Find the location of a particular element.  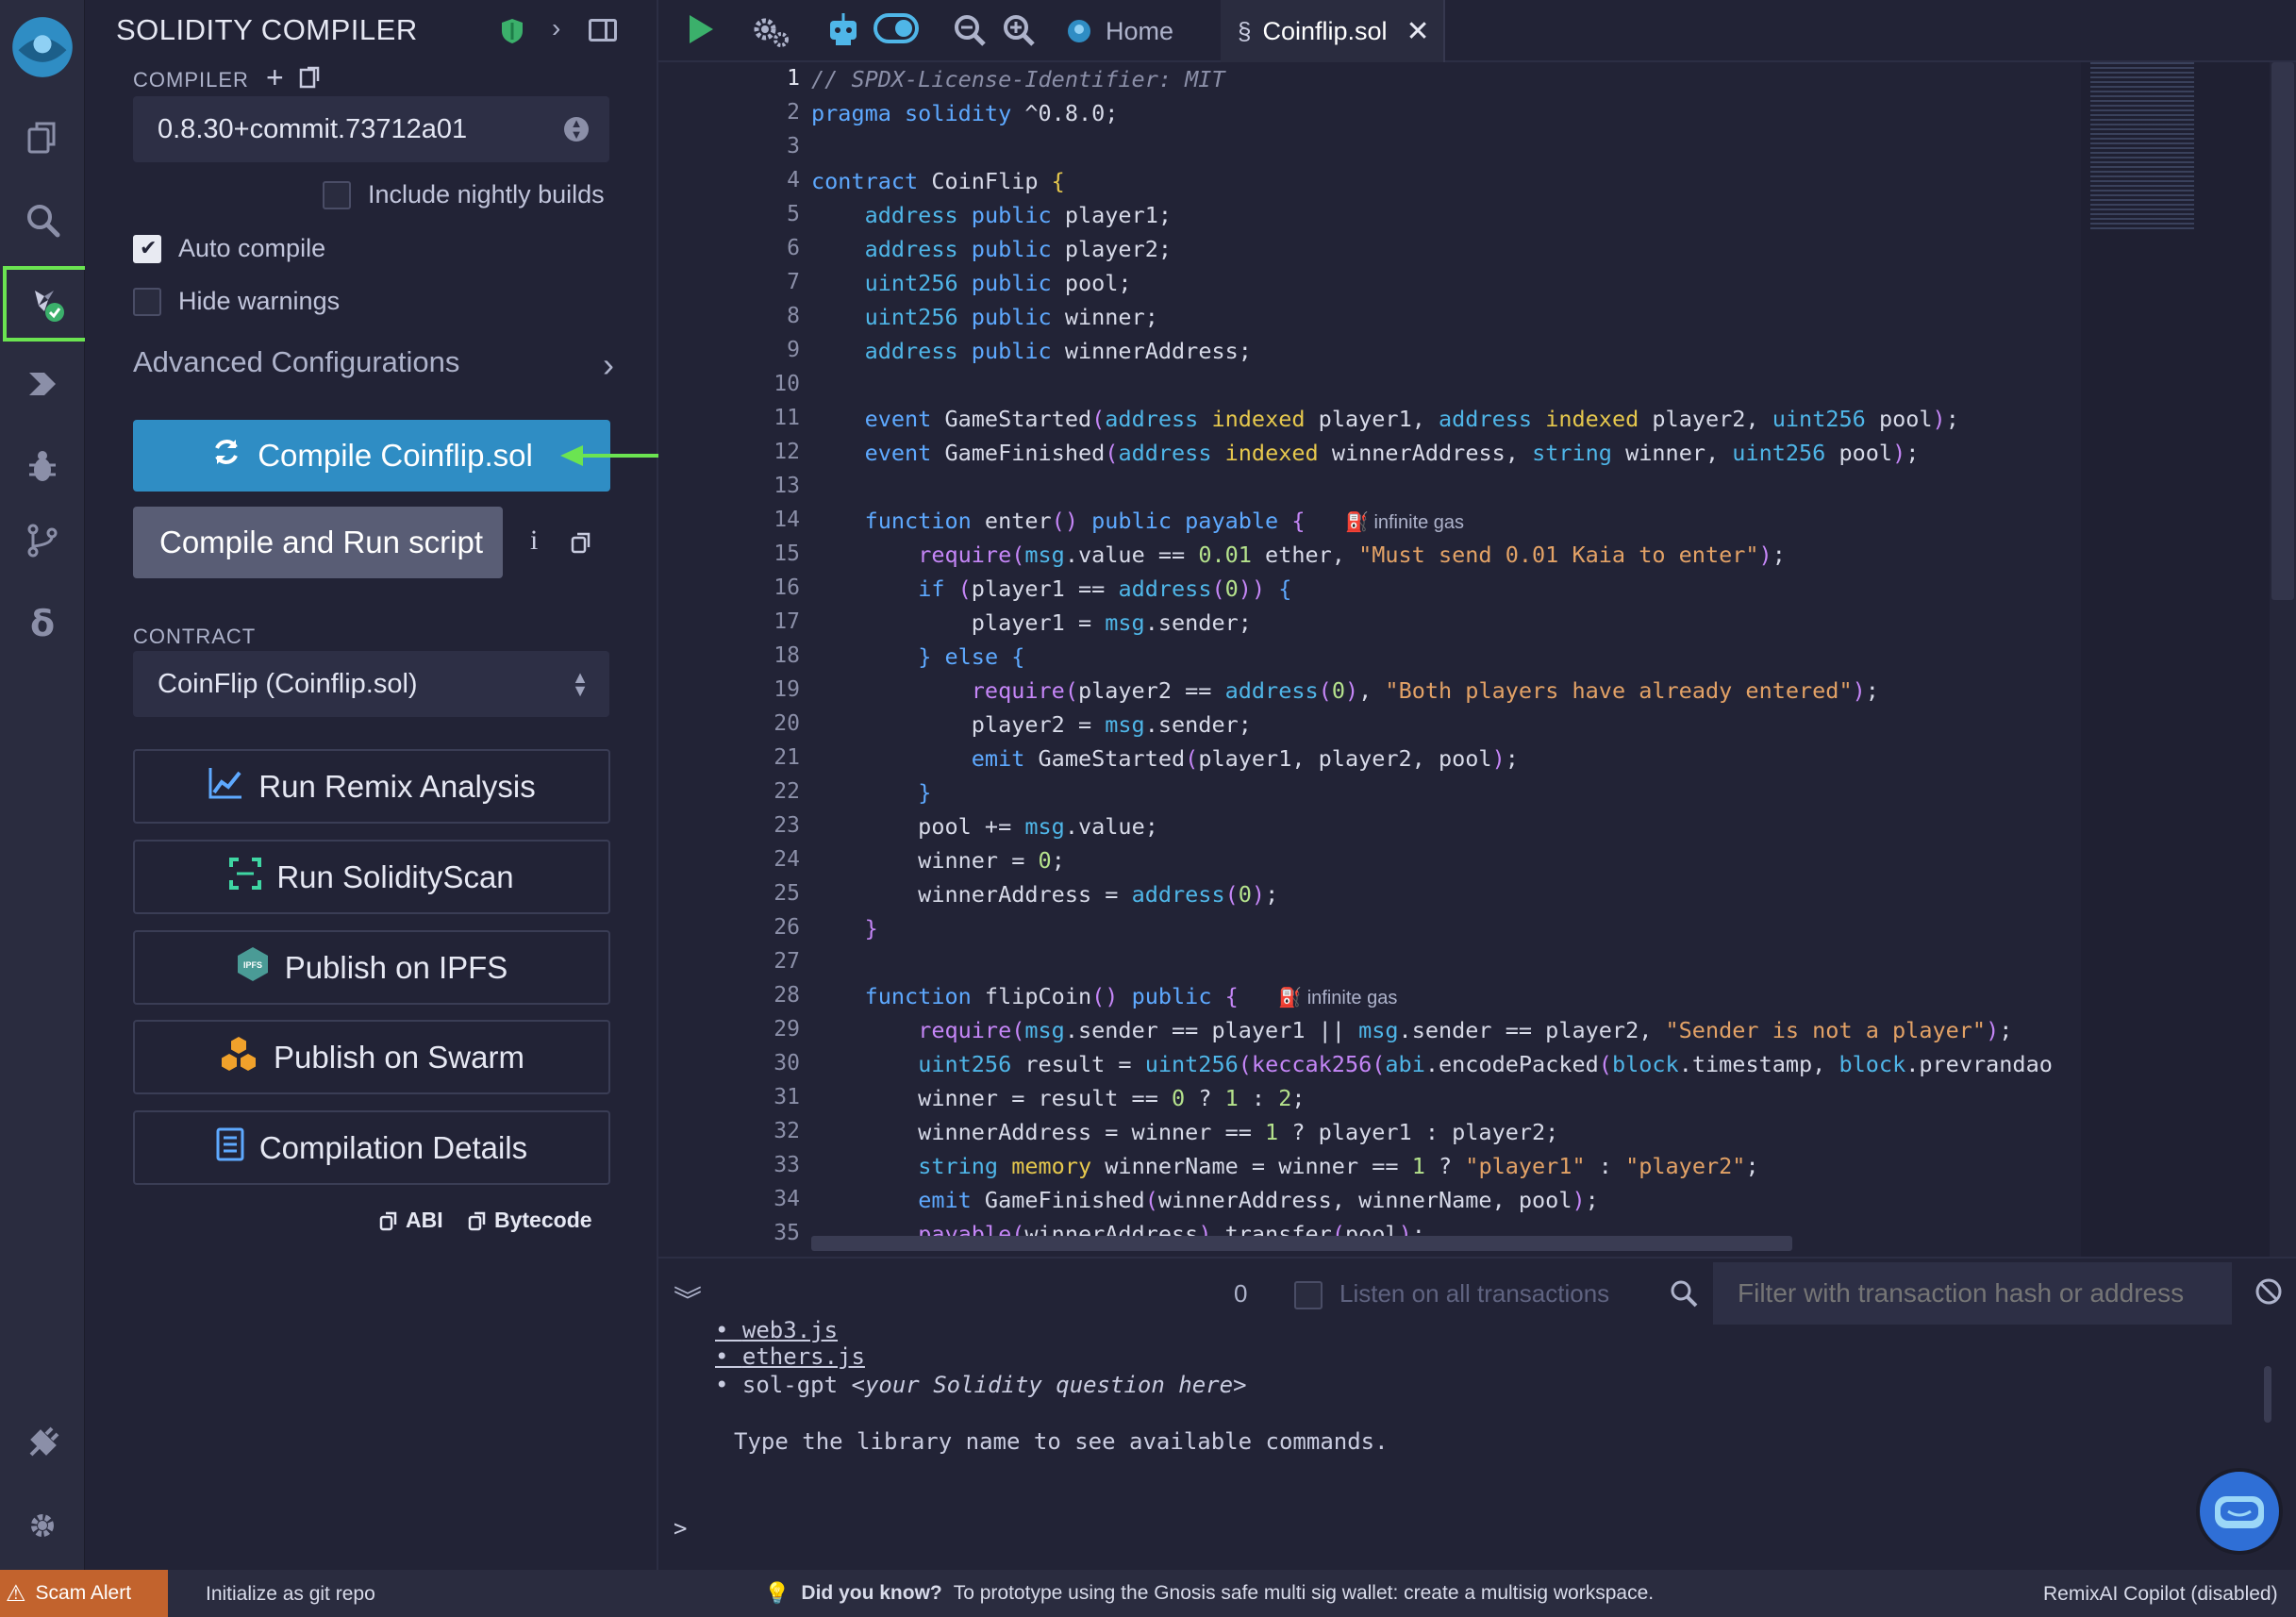

clear-console-icon is located at coordinates (2268, 1293).